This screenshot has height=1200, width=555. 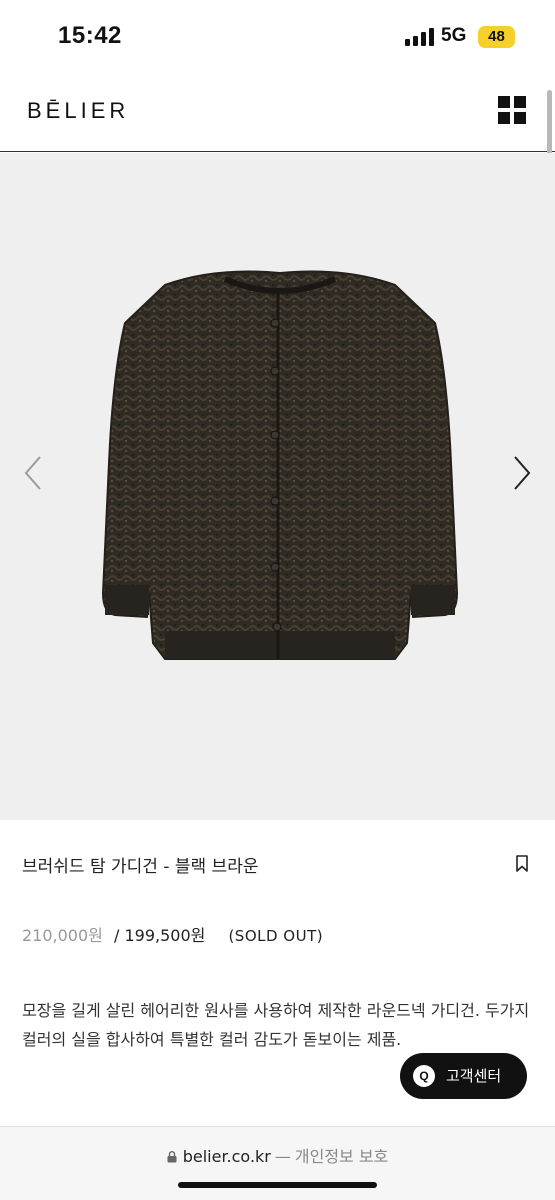 What do you see at coordinates (420, 37) in the screenshot?
I see `signal-icon` at bounding box center [420, 37].